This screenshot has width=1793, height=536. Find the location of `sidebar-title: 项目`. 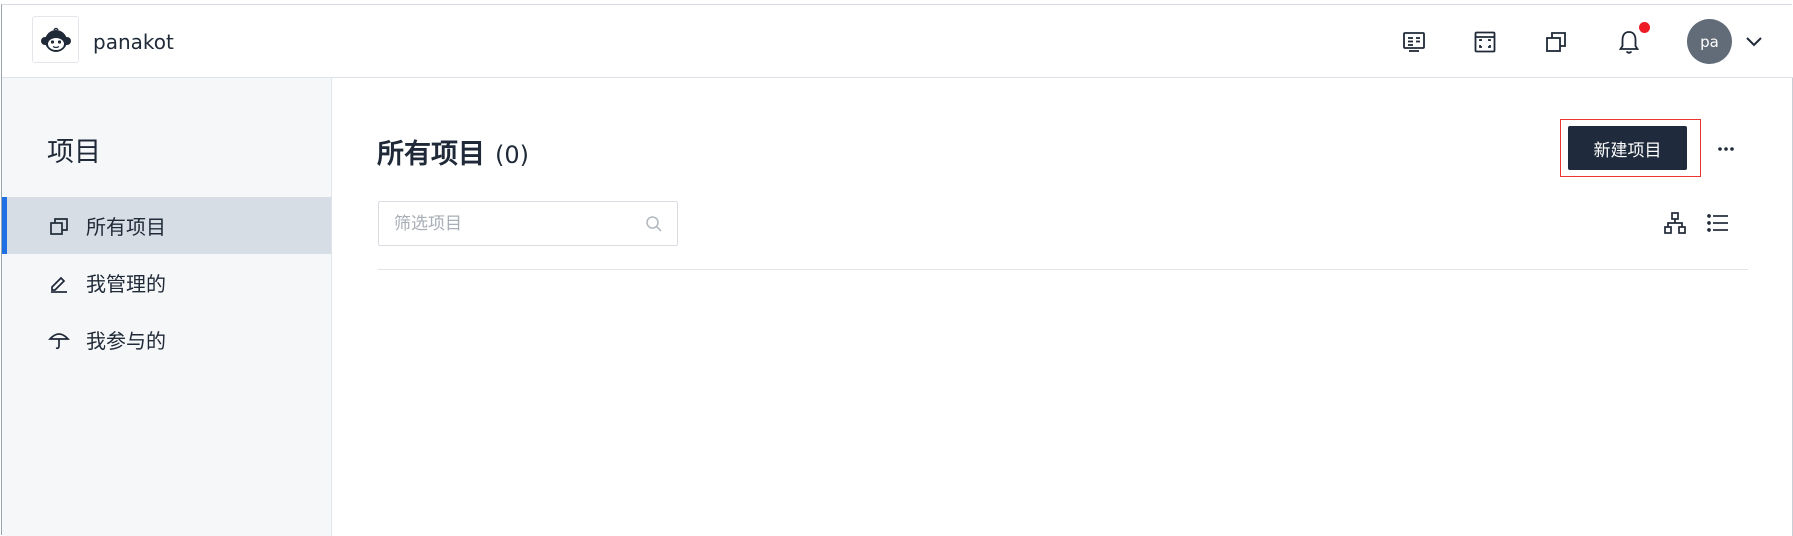

sidebar-title: 项目 is located at coordinates (74, 152).